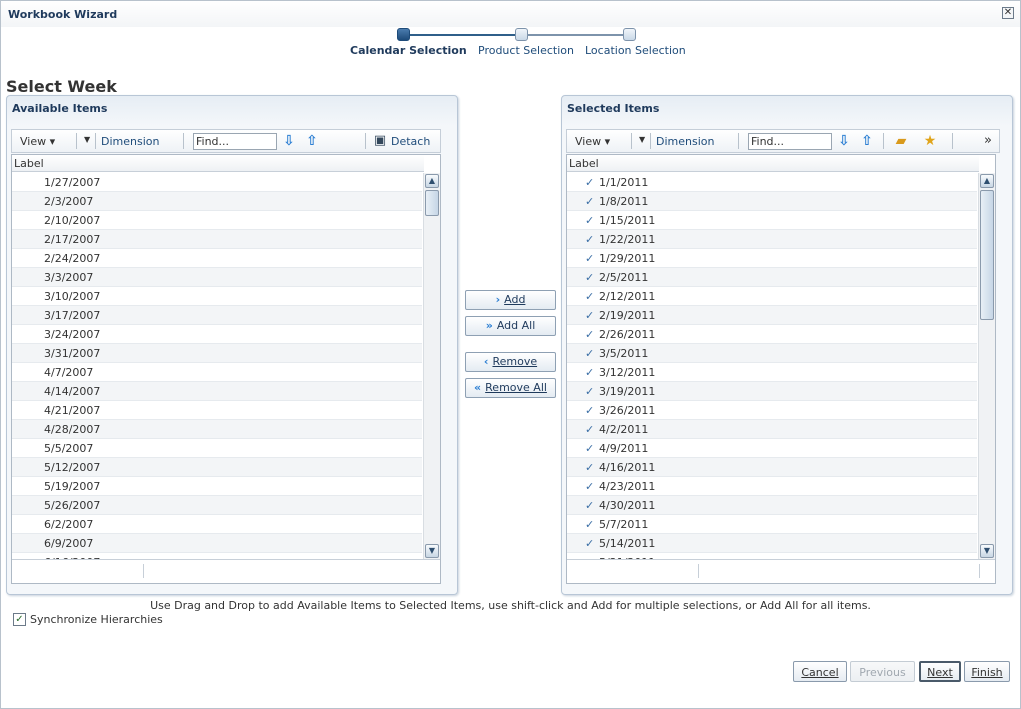 This screenshot has width=1021, height=709. I want to click on list-item: ✓ 2/26/2011, so click(772, 334).